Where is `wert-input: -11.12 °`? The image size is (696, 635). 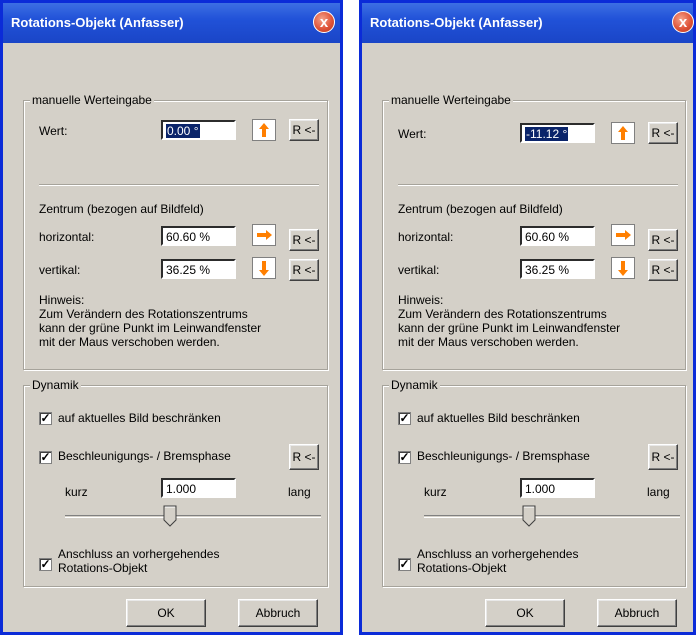 wert-input: -11.12 ° is located at coordinates (557, 133).